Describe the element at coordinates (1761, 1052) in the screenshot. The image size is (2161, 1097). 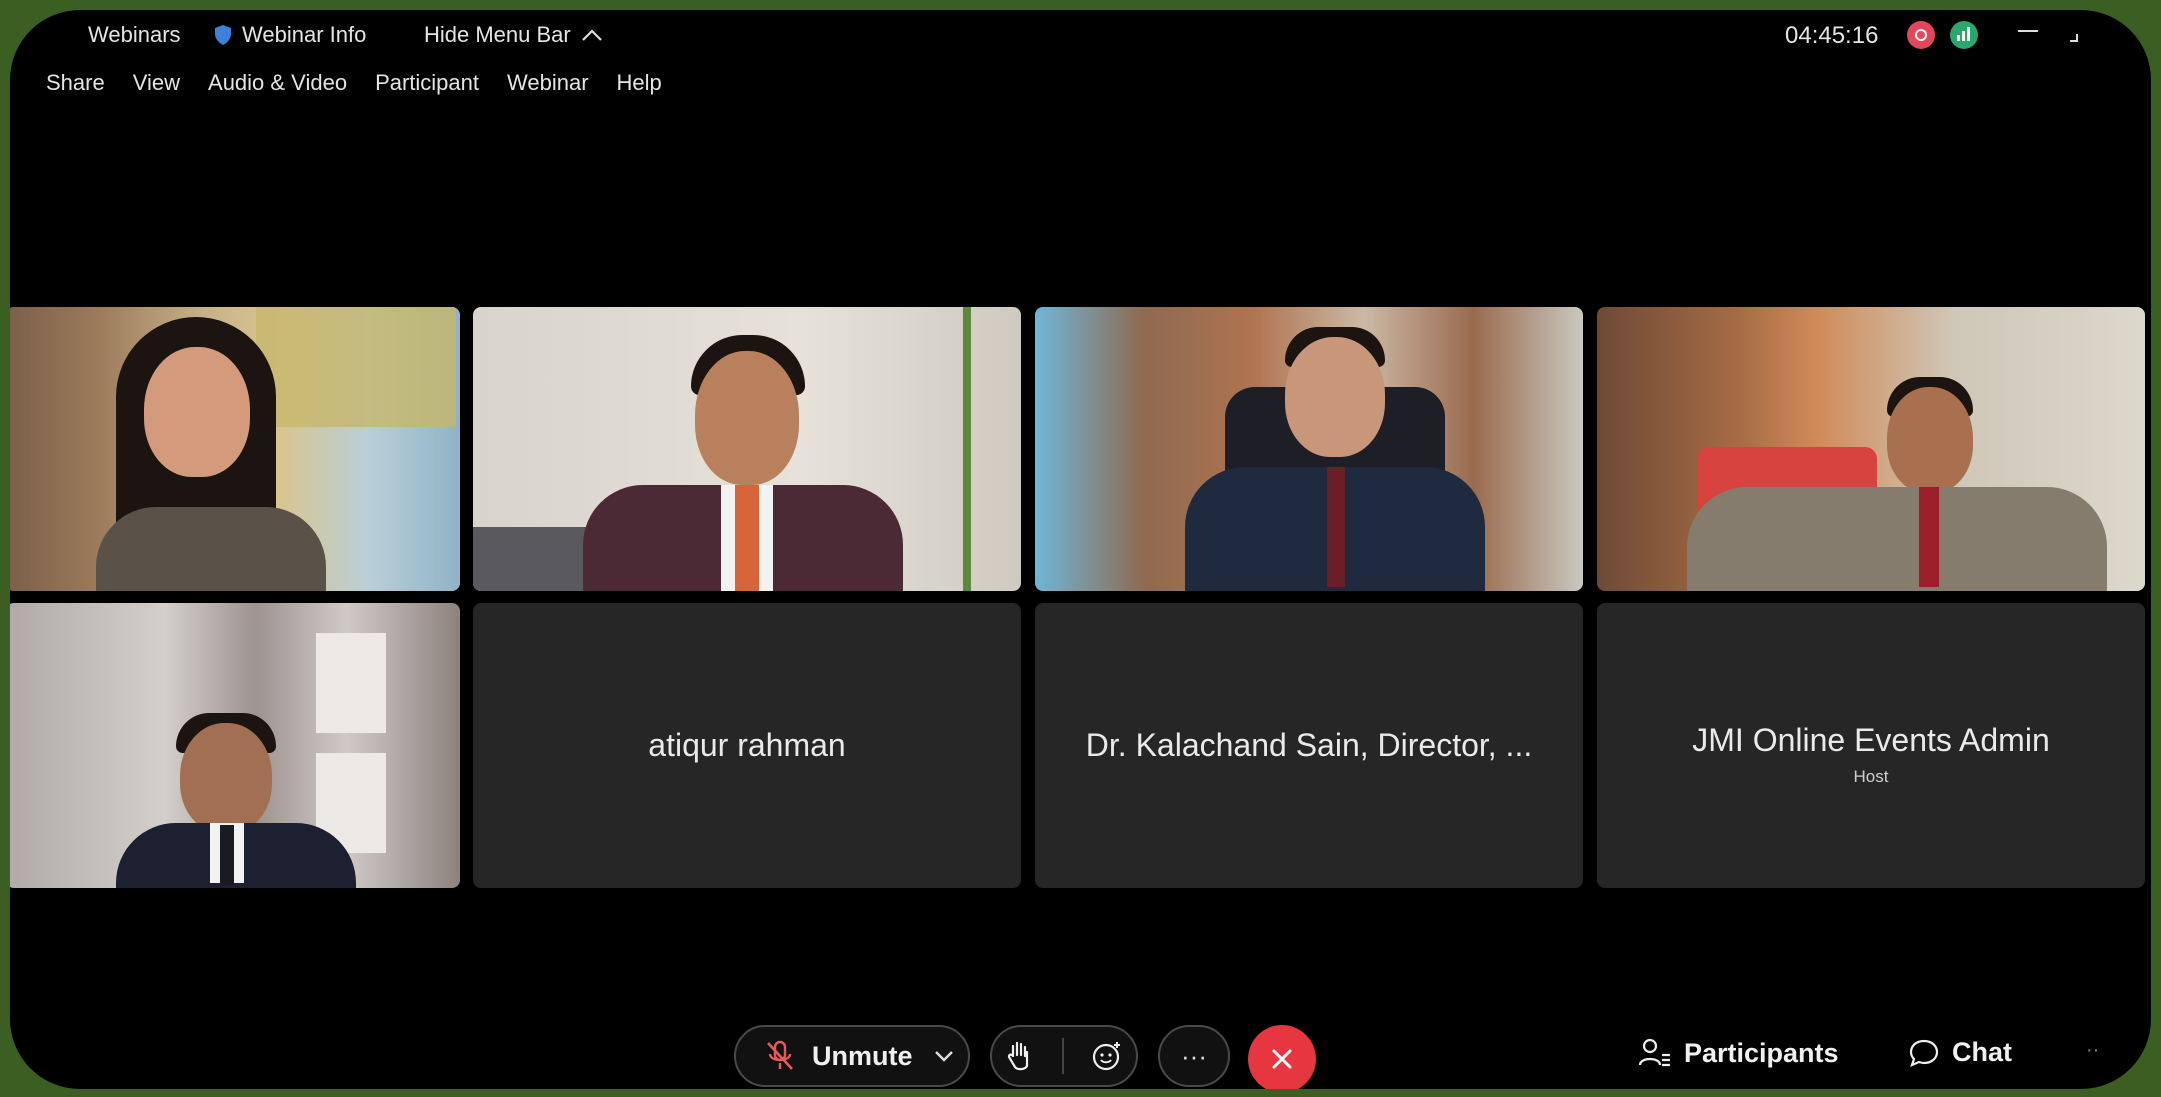
I see `participants-label: Participants` at that location.